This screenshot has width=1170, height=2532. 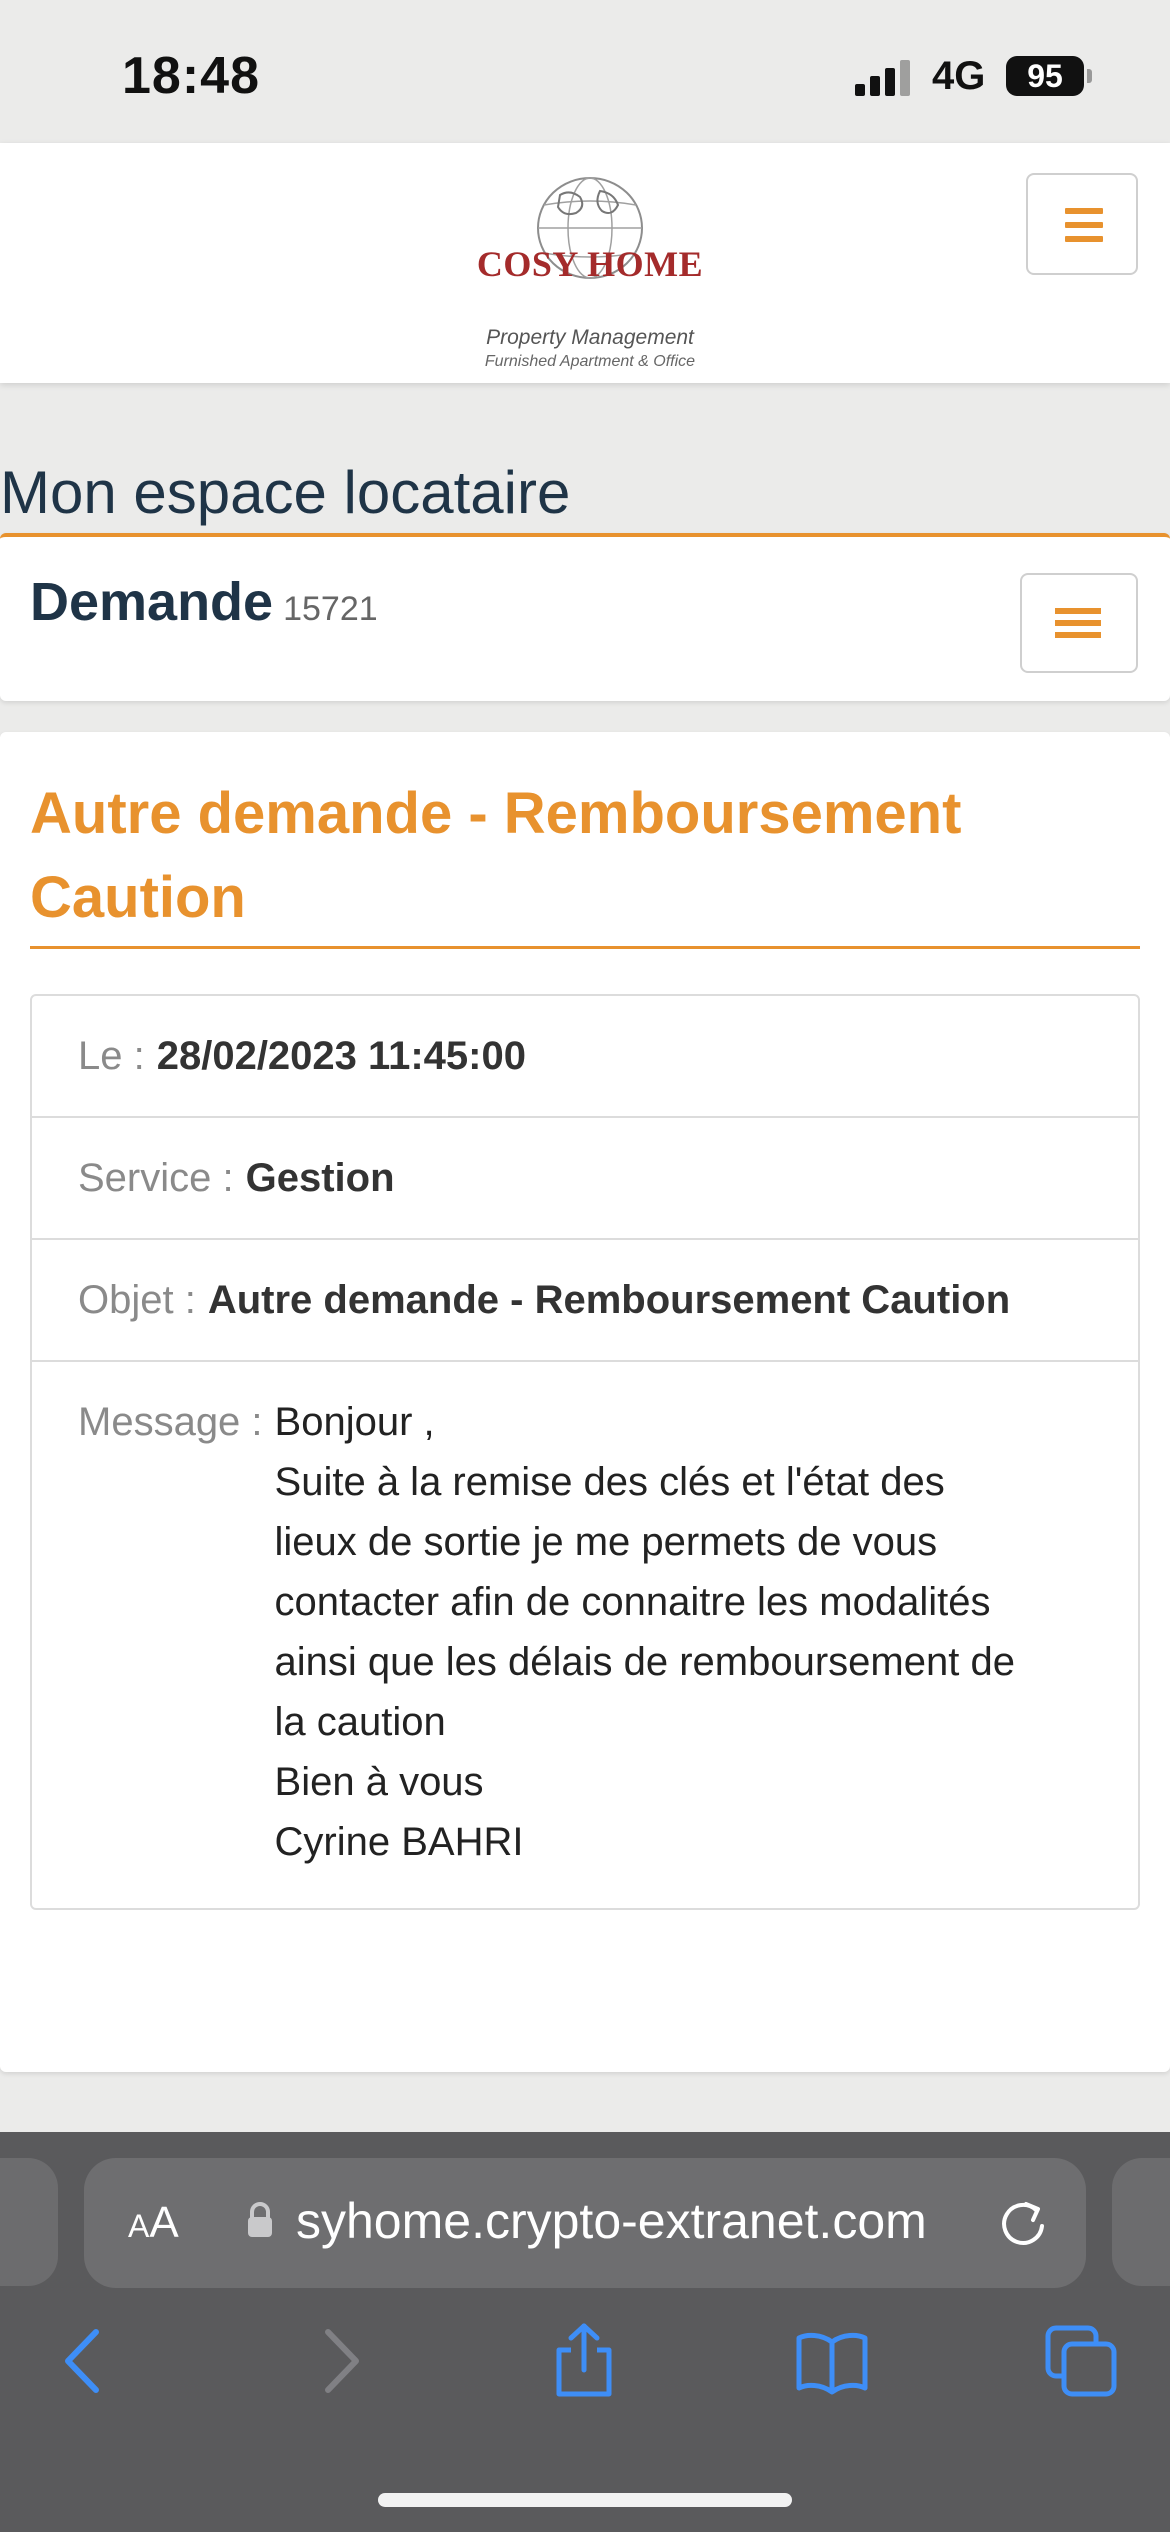 I want to click on demande-label: Demande, so click(x=152, y=602).